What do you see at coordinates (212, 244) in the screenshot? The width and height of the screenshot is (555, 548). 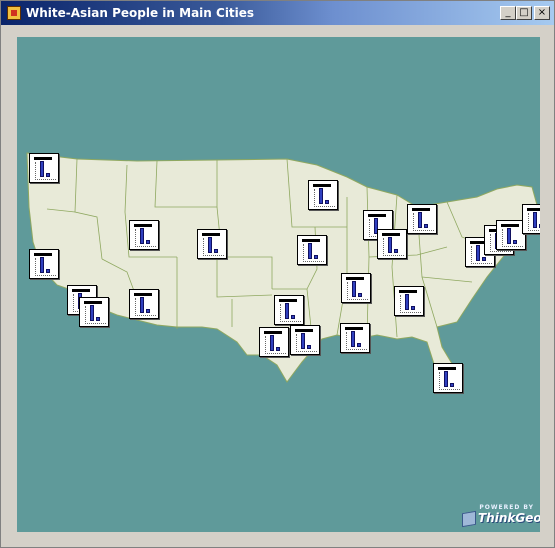 I see `city-chart-denver` at bounding box center [212, 244].